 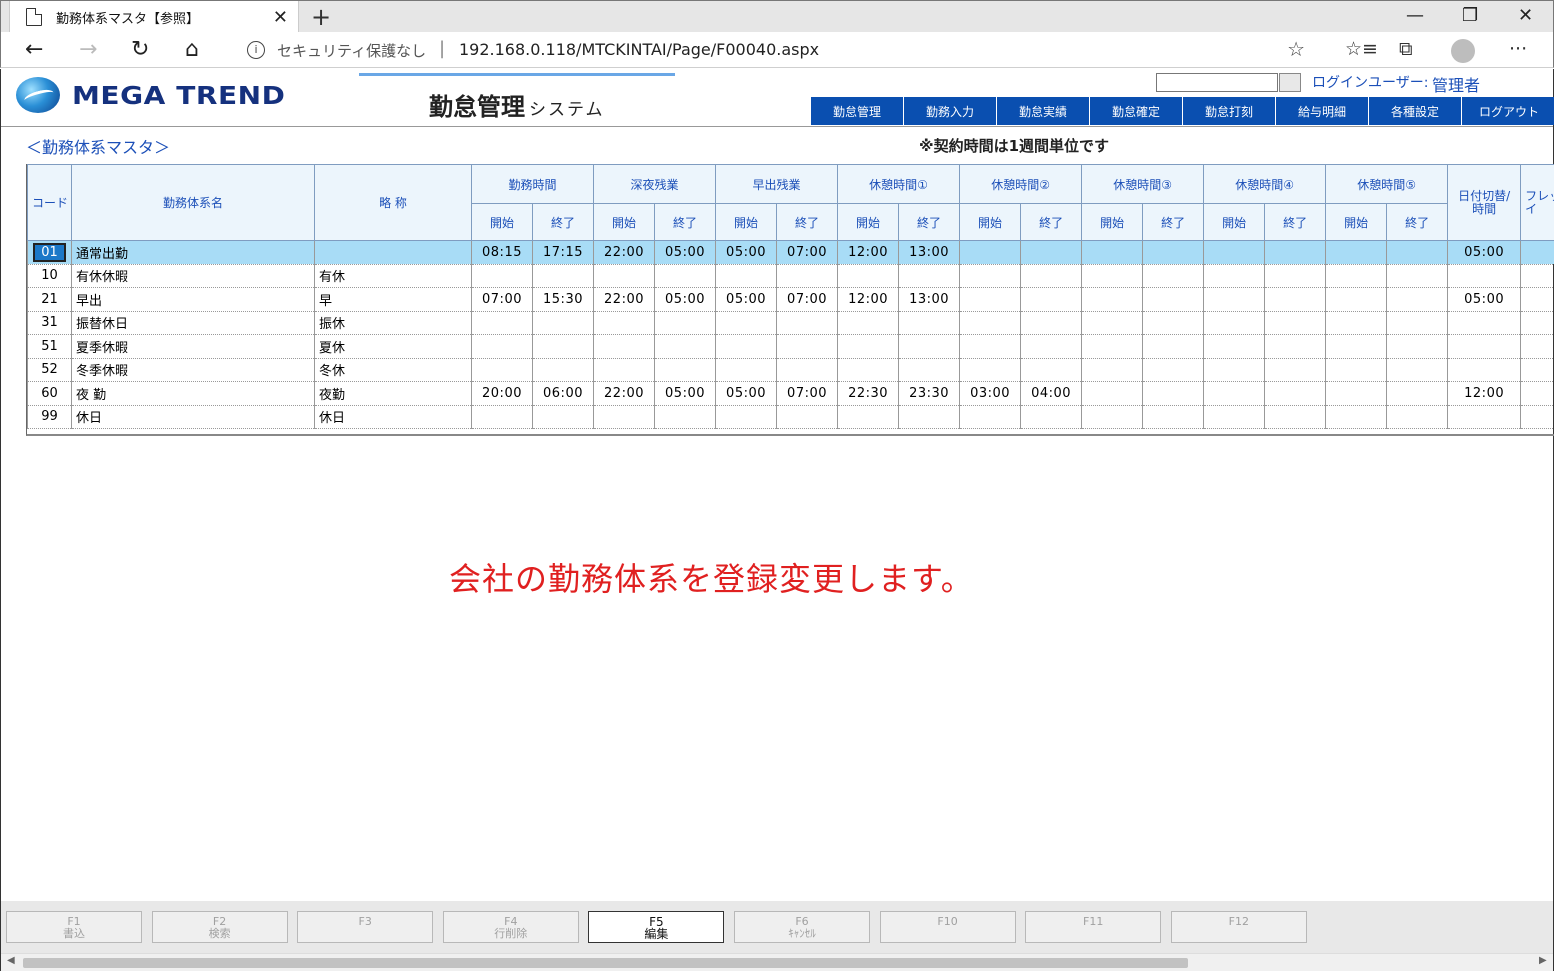 I want to click on cell-abbr: 有休, so click(x=393, y=276).